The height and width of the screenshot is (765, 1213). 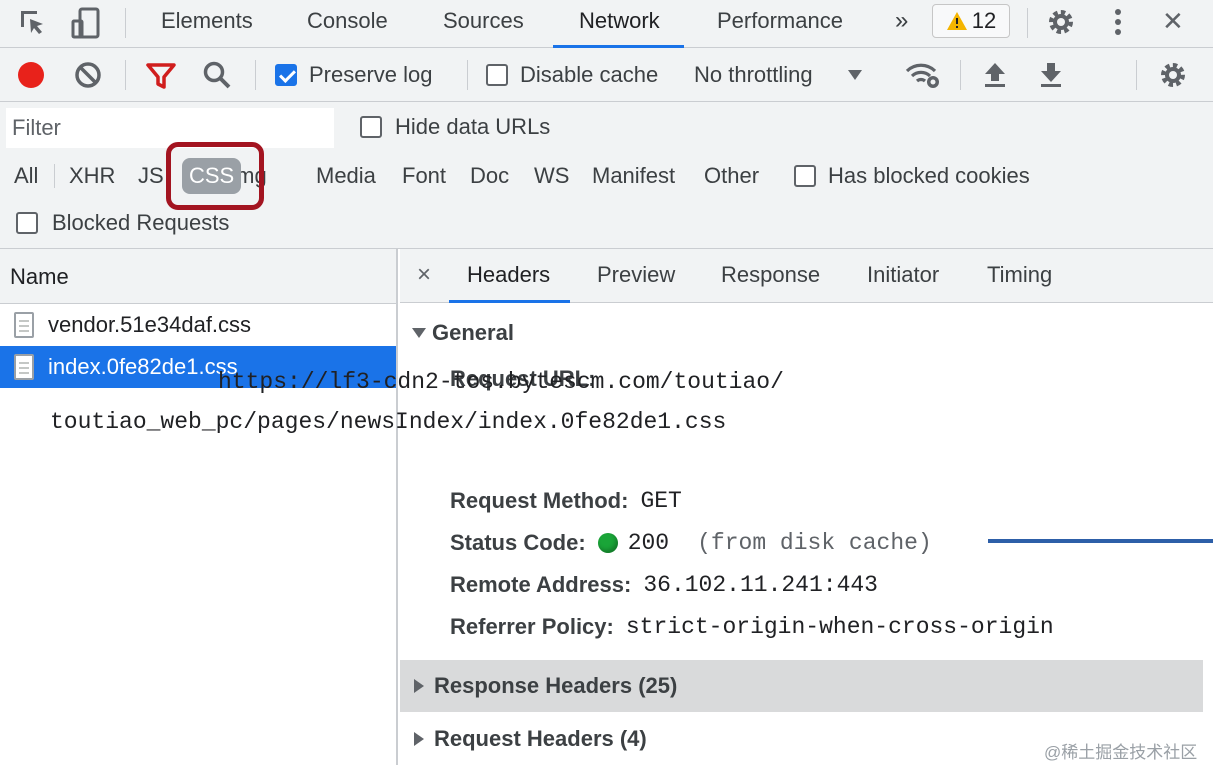 I want to click on more-options-icon, so click(x=1118, y=22).